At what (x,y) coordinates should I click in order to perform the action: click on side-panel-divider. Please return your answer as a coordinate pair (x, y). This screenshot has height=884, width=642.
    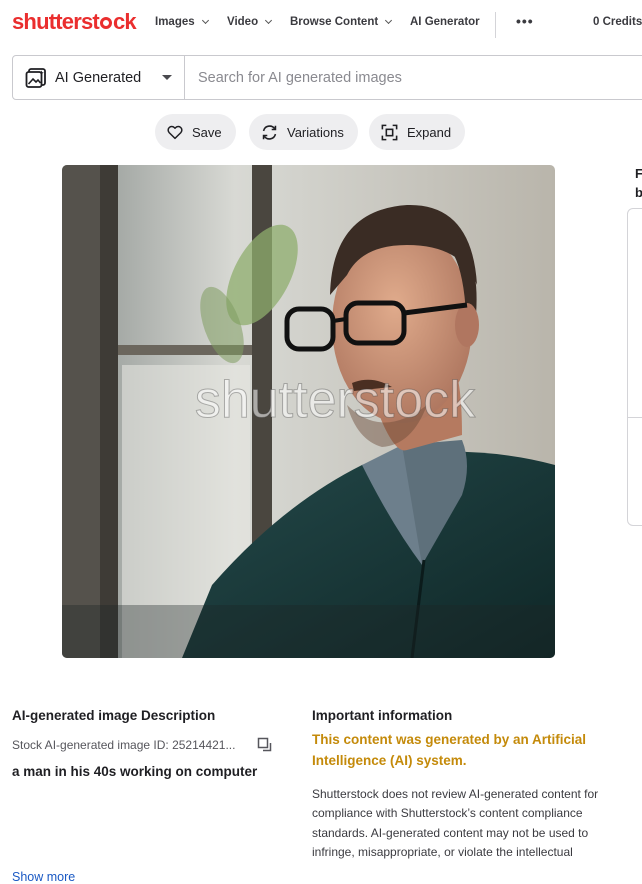
    Looking at the image, I should click on (635, 417).